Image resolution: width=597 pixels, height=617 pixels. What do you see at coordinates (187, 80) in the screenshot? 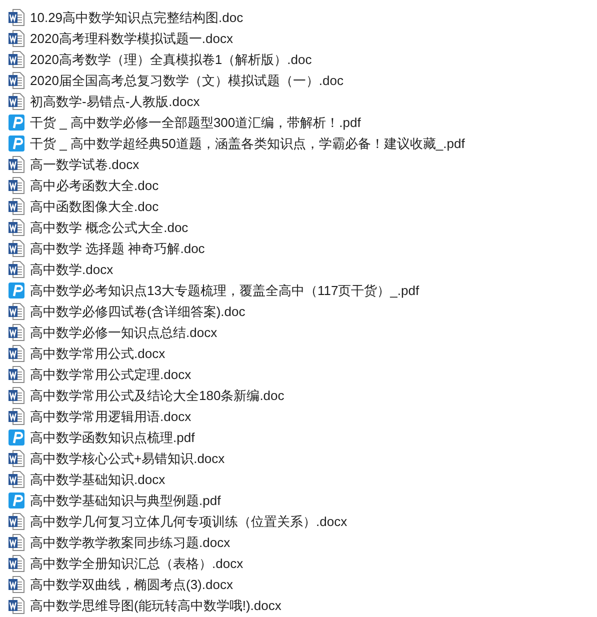
I see `file-name: 2020届全国高考总复习数学（文）模拟试题（一）.doc` at bounding box center [187, 80].